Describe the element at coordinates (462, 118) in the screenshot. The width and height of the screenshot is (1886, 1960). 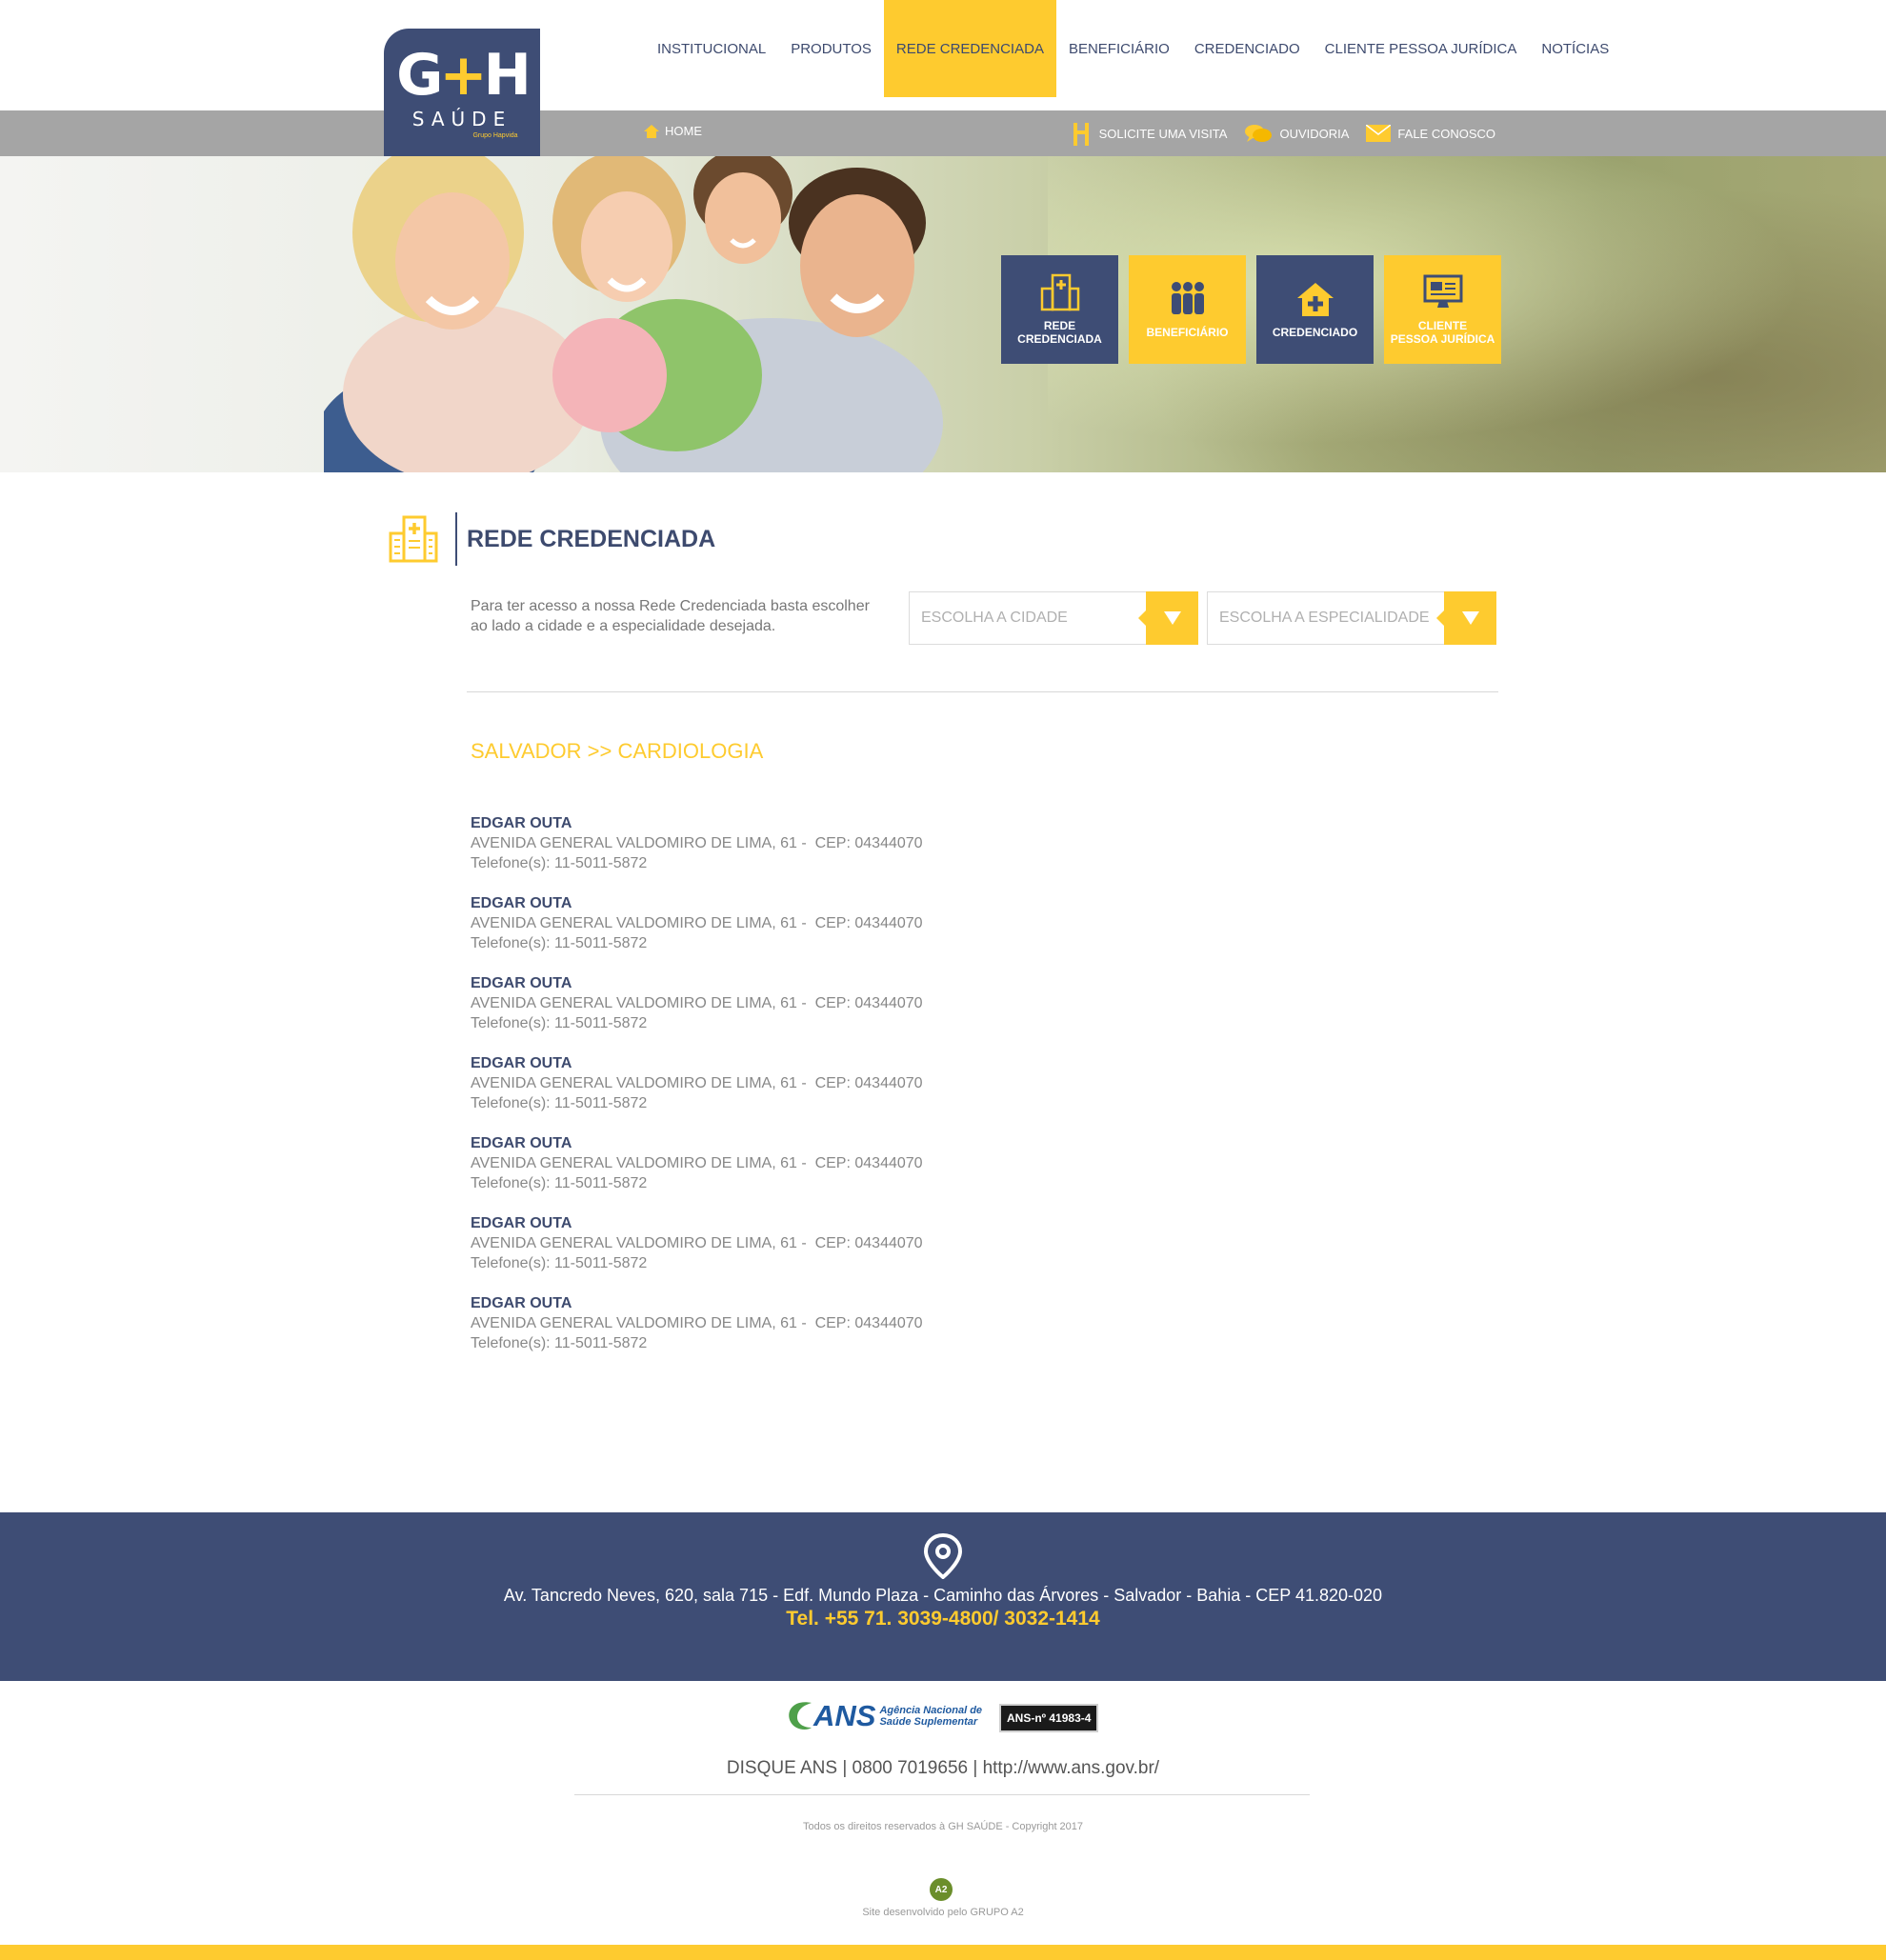
I see `logo-subtitle: SAÚDE` at that location.